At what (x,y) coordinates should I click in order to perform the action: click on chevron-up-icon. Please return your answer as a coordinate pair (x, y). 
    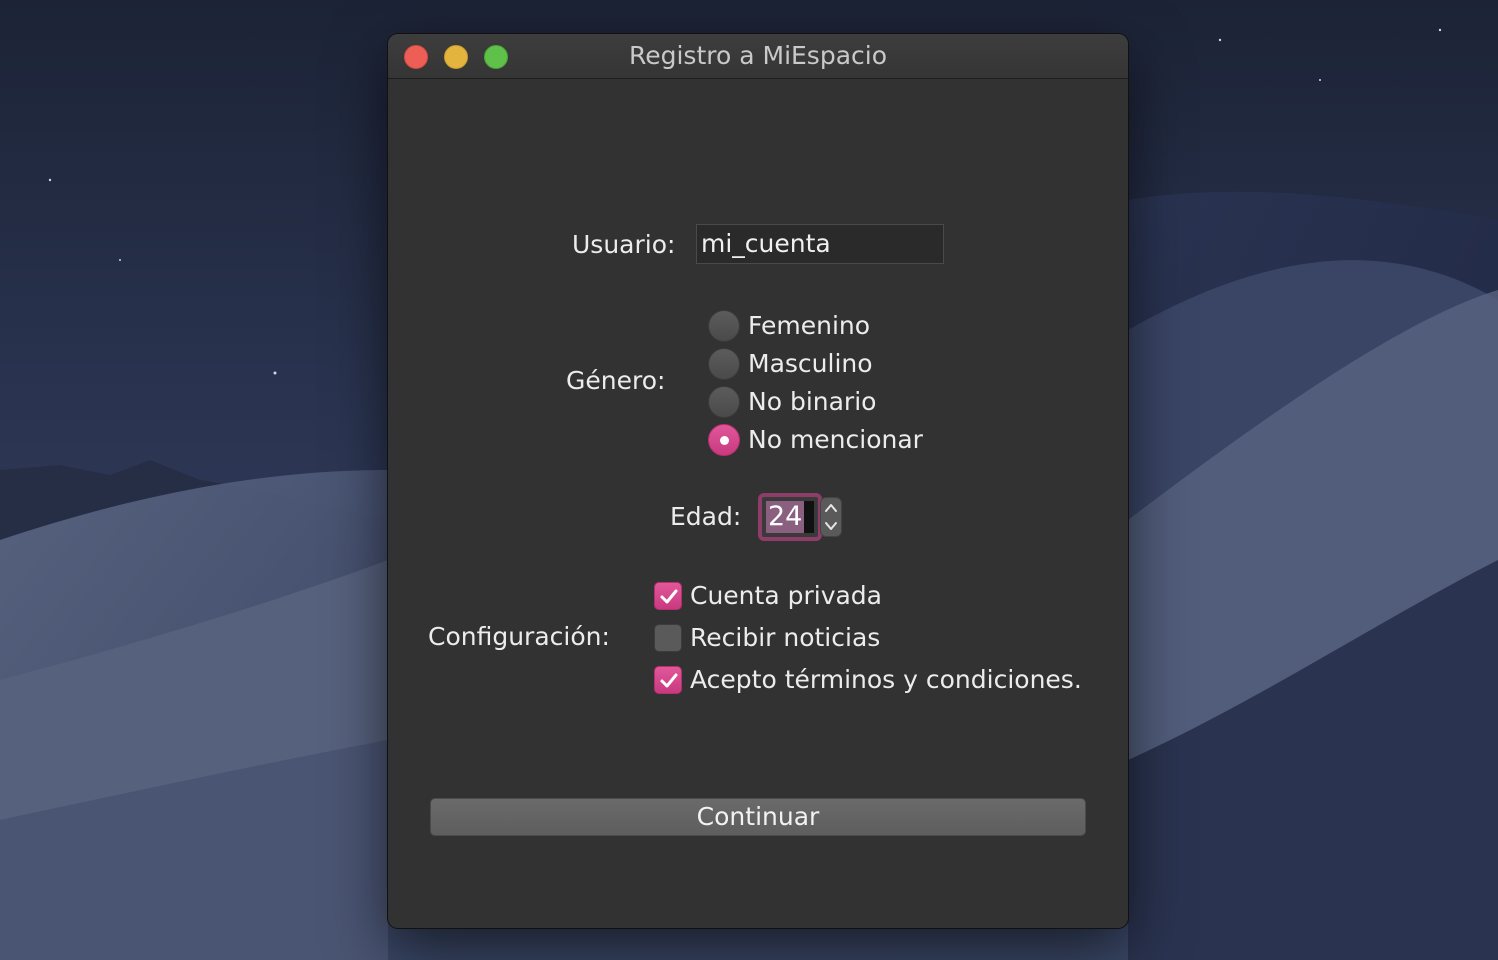
    Looking at the image, I should click on (831, 507).